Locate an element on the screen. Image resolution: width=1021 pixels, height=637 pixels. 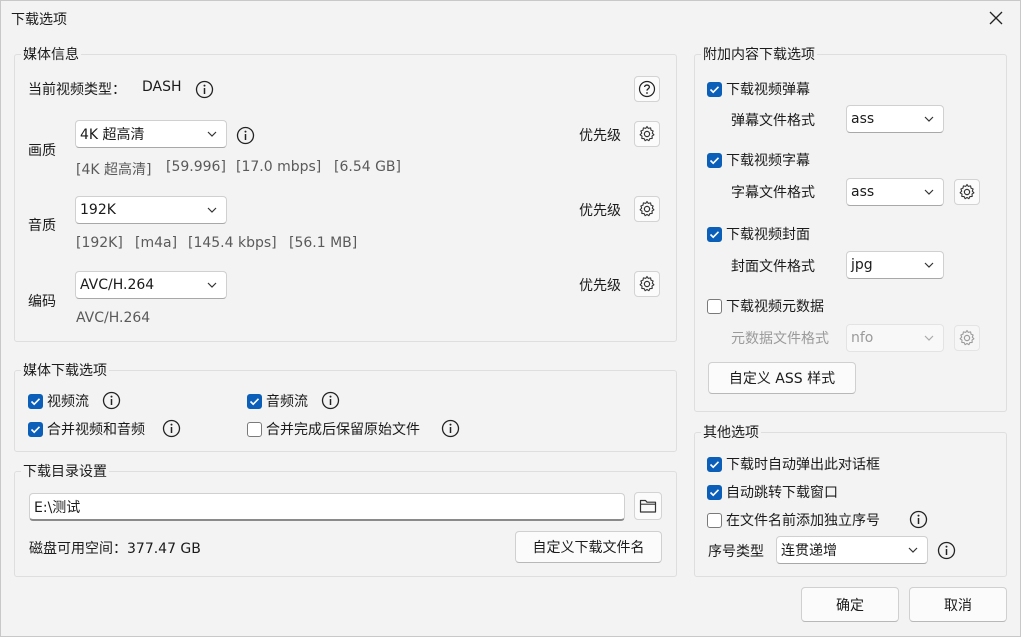
custom-filename-button-label: 自定义下载文件名 is located at coordinates (588, 548).